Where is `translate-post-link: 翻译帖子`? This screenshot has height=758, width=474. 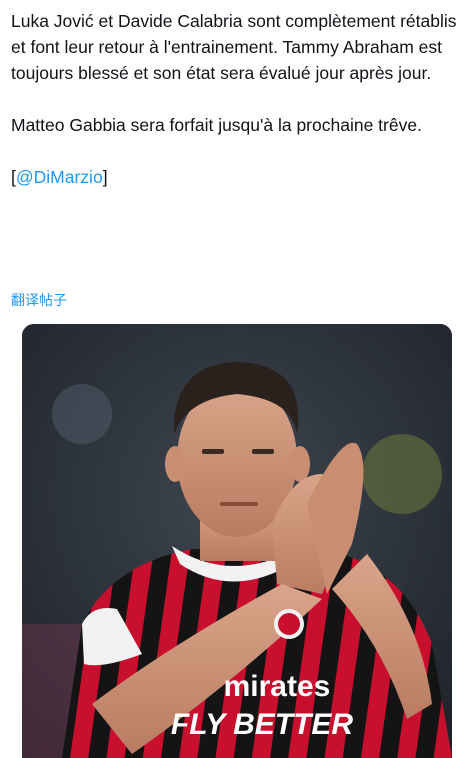
translate-post-link: 翻译帖子 is located at coordinates (39, 300).